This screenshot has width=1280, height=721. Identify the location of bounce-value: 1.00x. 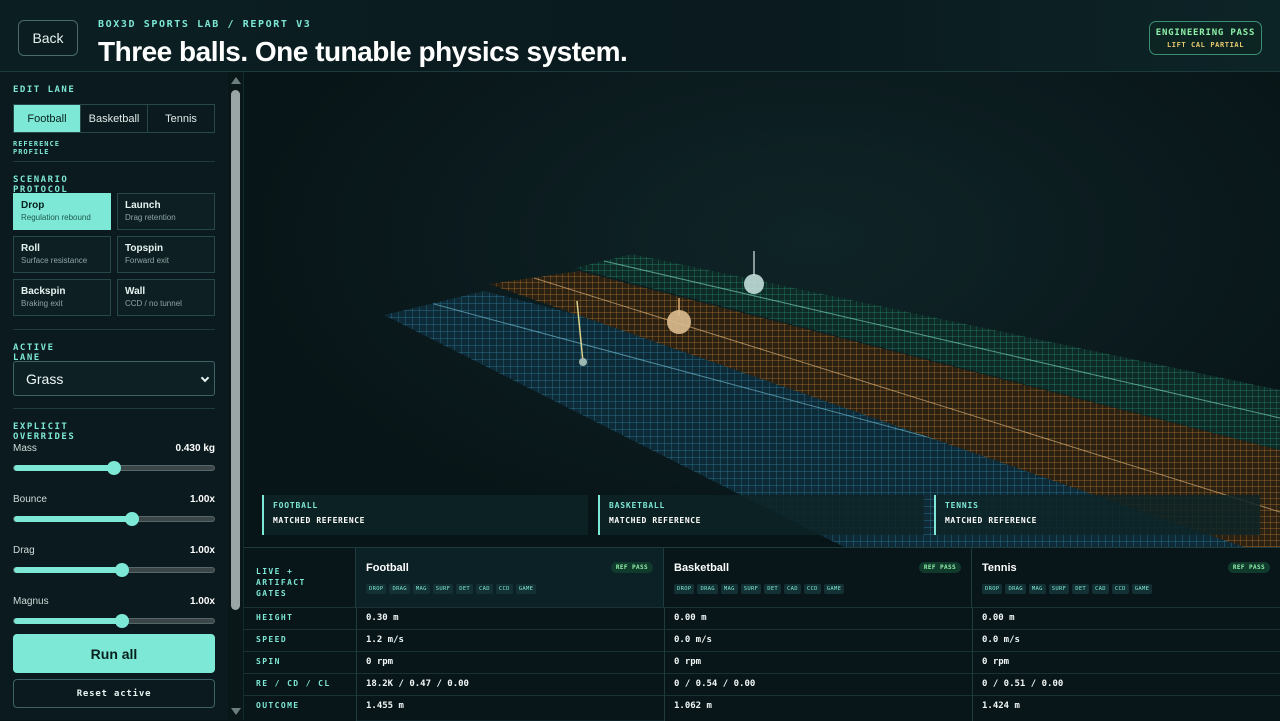
(202, 499).